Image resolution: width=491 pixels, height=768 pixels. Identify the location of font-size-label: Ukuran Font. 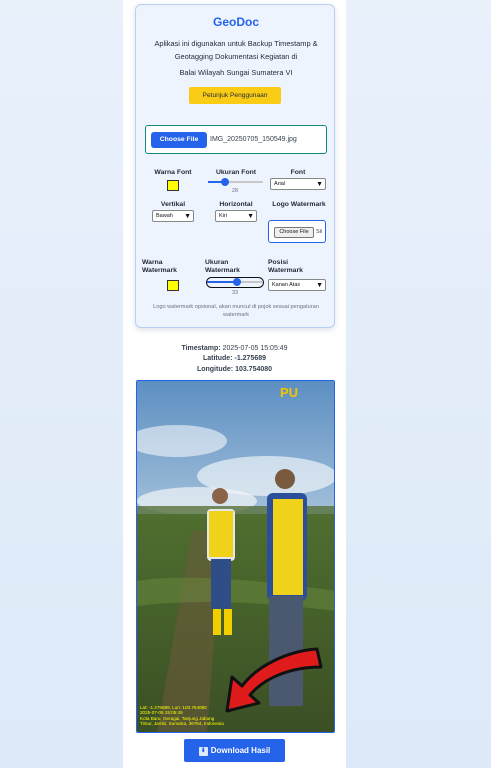
(236, 172).